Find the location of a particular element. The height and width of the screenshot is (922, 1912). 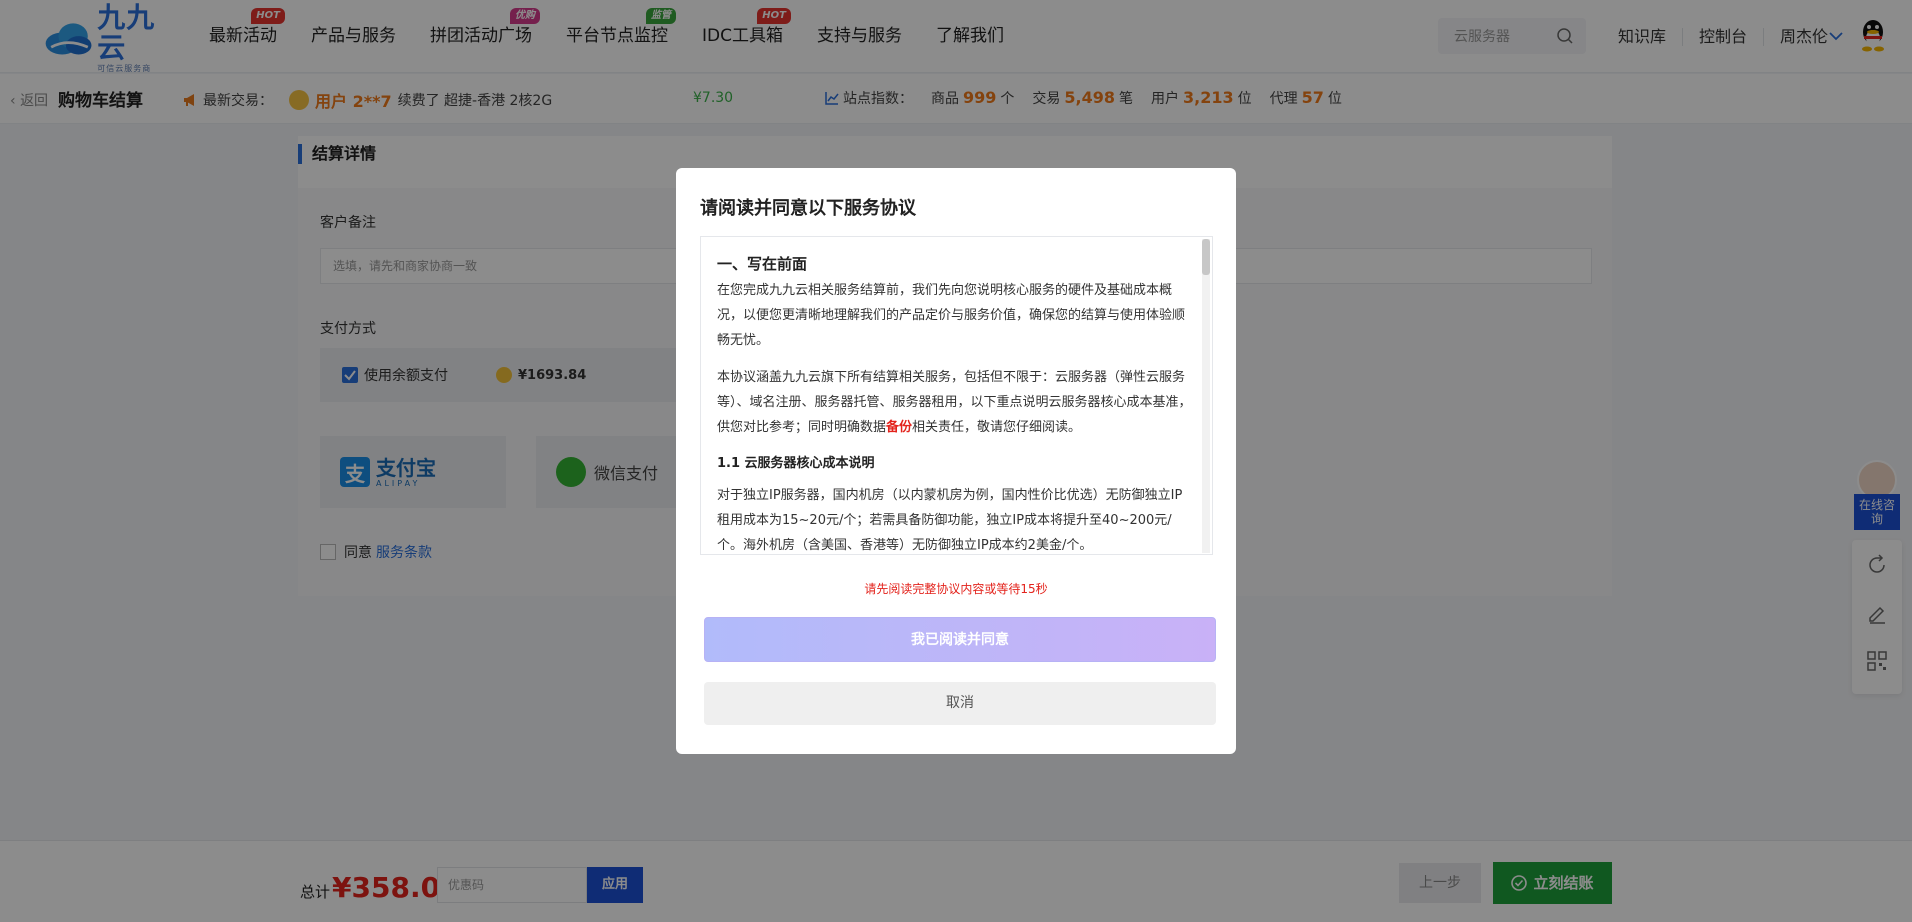

wait-message: 请先阅读完整协议内容或等待15秒 is located at coordinates (956, 589).